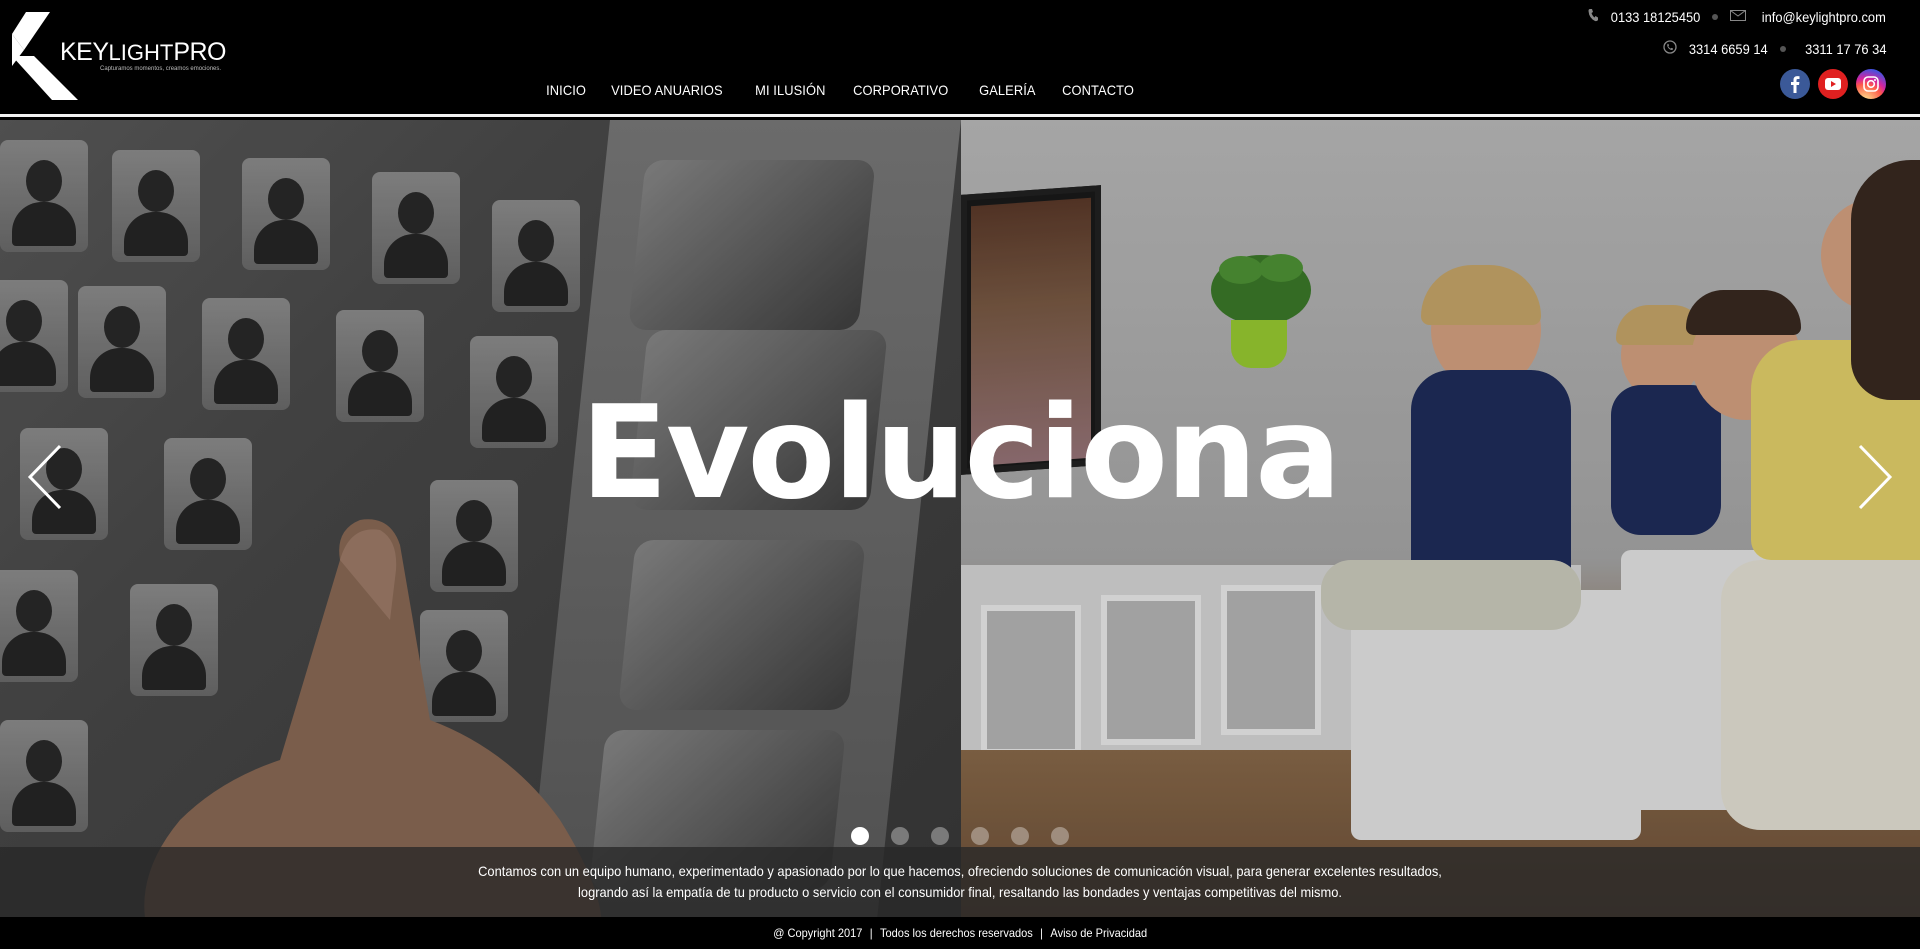 The image size is (1920, 949). I want to click on contact-row-top: 0133 18125450 info@keylightpro.com, so click(1737, 16).